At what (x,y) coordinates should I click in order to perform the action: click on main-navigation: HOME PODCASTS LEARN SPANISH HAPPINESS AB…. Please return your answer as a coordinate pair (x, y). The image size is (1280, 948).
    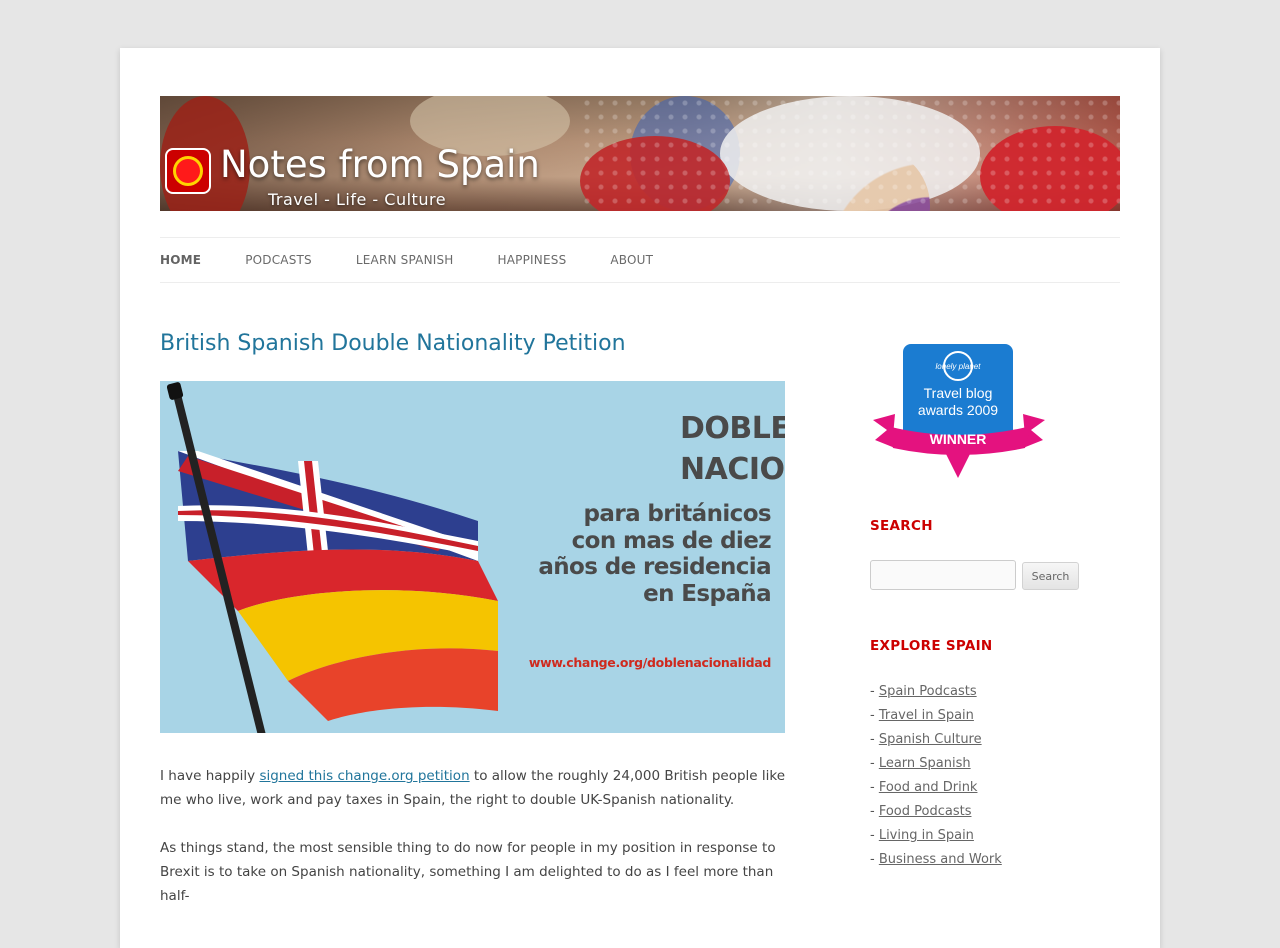
    Looking at the image, I should click on (640, 260).